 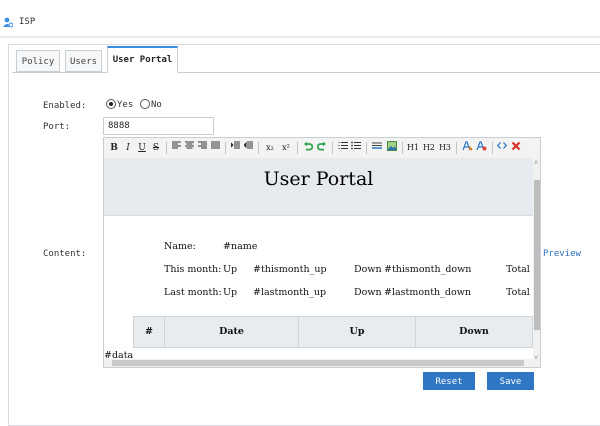 I want to click on reset-button: Reset, so click(x=449, y=381).